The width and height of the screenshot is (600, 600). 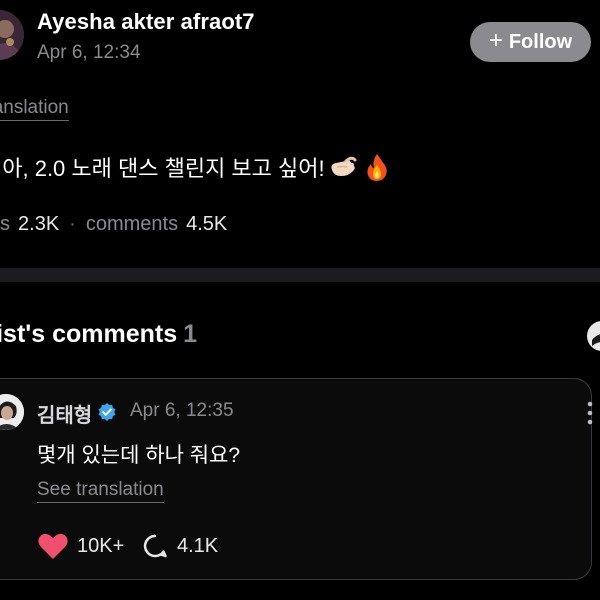 I want to click on comment-body: 몇개 있는데 하나 줘요?, so click(x=139, y=455).